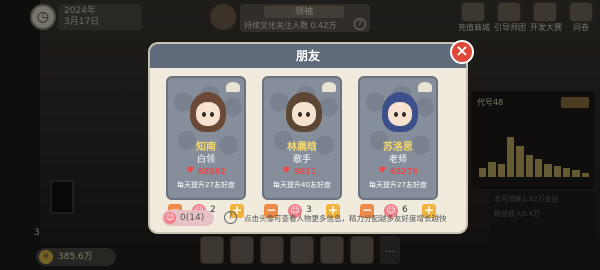 The height and width of the screenshot is (270, 600). What do you see at coordinates (230, 217) in the screenshot?
I see `help-icon: ?` at bounding box center [230, 217].